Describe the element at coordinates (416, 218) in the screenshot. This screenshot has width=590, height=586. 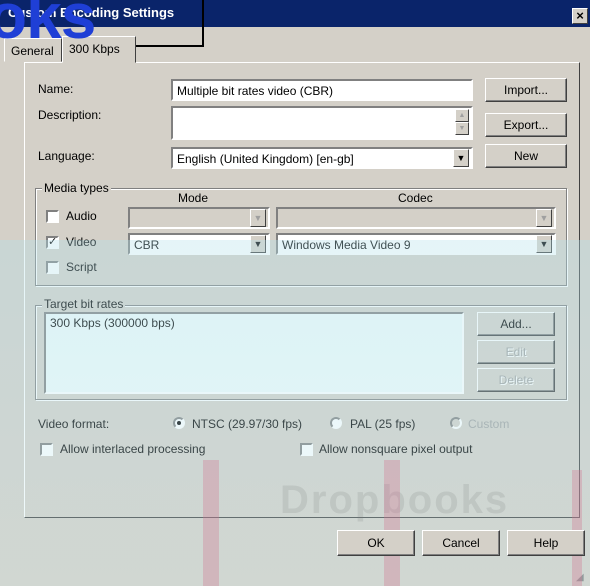
I see `audio-codec-select` at that location.